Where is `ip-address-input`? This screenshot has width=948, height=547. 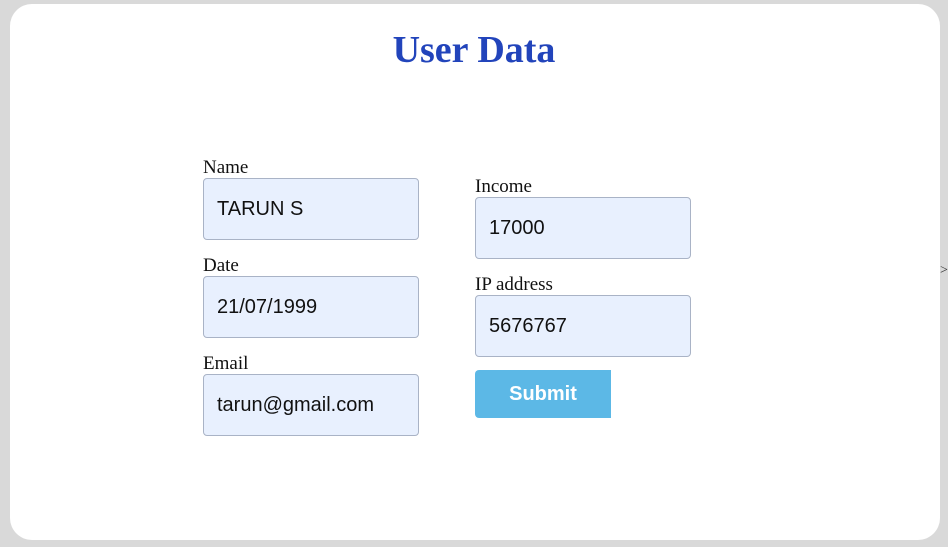 ip-address-input is located at coordinates (583, 326).